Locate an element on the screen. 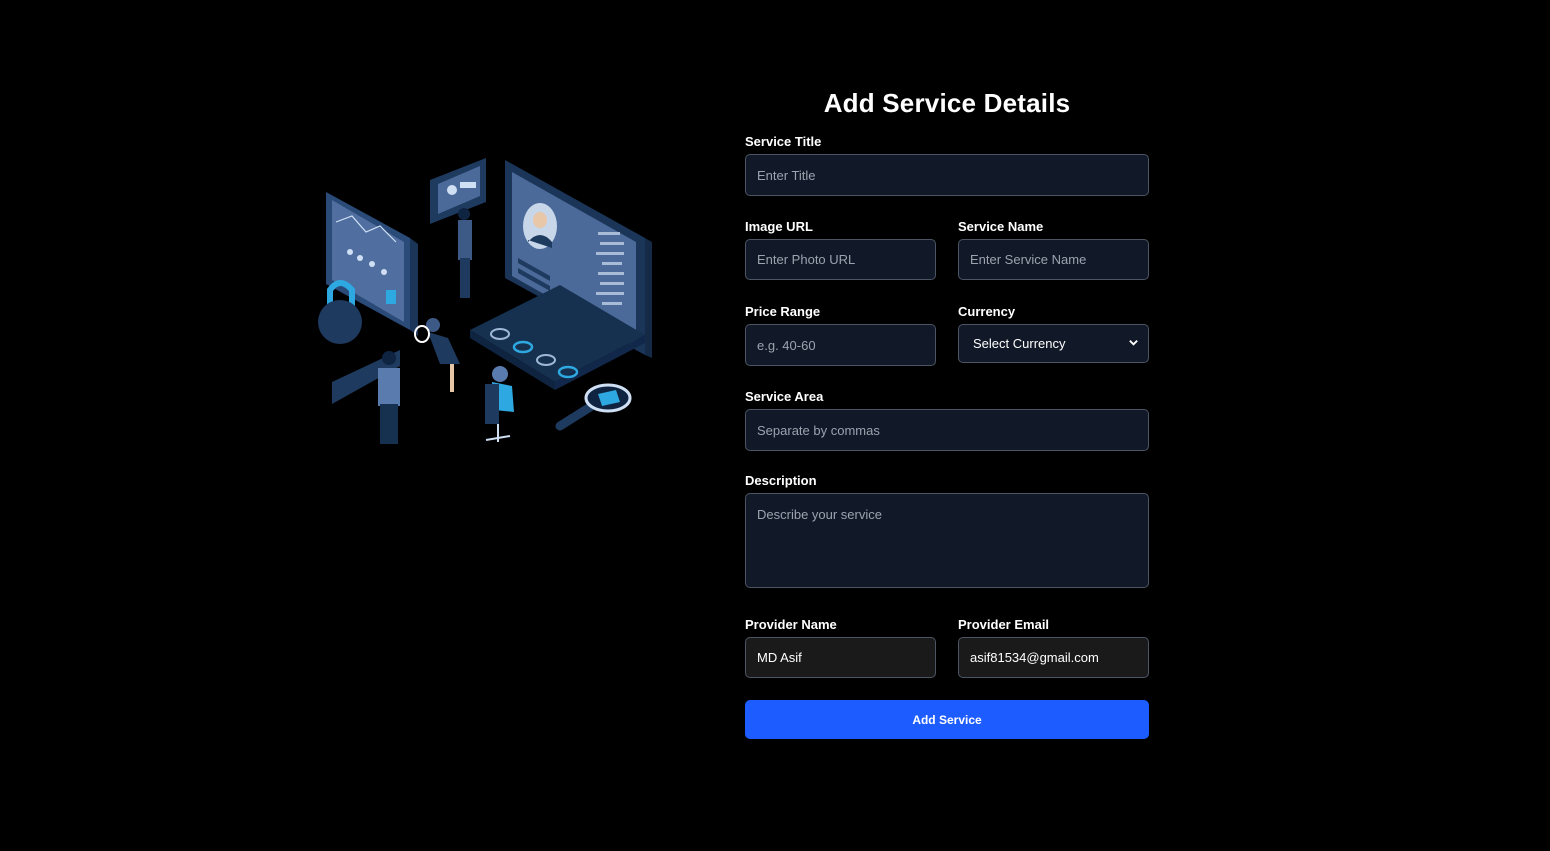  price-range-label: Price Range is located at coordinates (783, 311).